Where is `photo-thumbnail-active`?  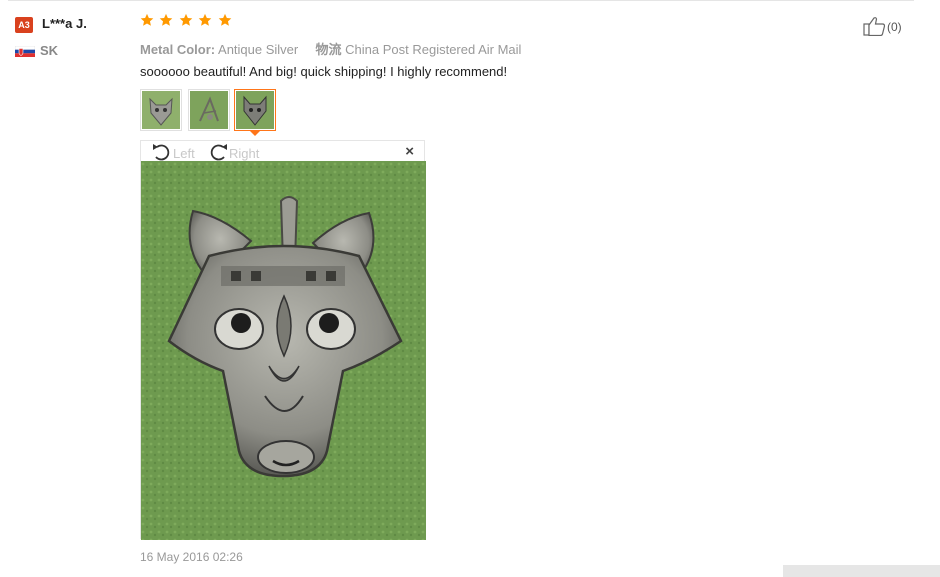 photo-thumbnail-active is located at coordinates (255, 110).